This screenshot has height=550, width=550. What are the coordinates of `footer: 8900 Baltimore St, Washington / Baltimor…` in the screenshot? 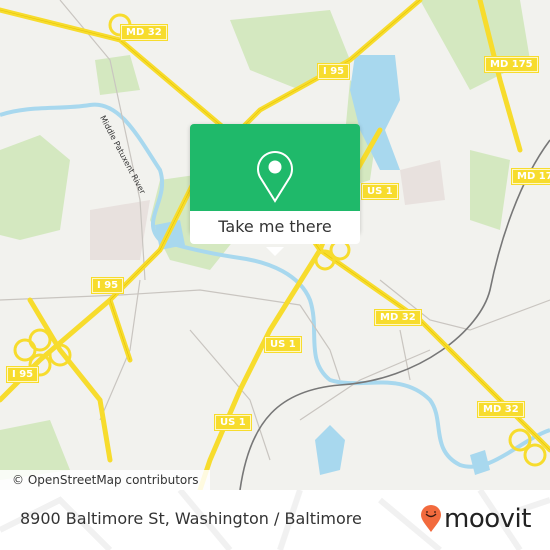 It's located at (275, 520).